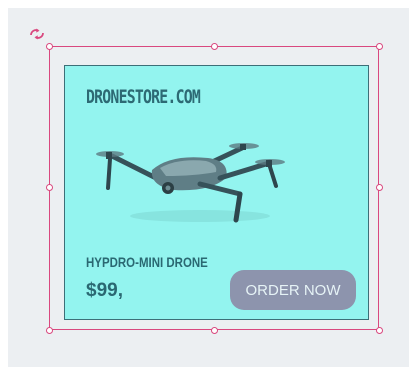 The height and width of the screenshot is (367, 409). I want to click on resize-handle-bottom, so click(214, 330).